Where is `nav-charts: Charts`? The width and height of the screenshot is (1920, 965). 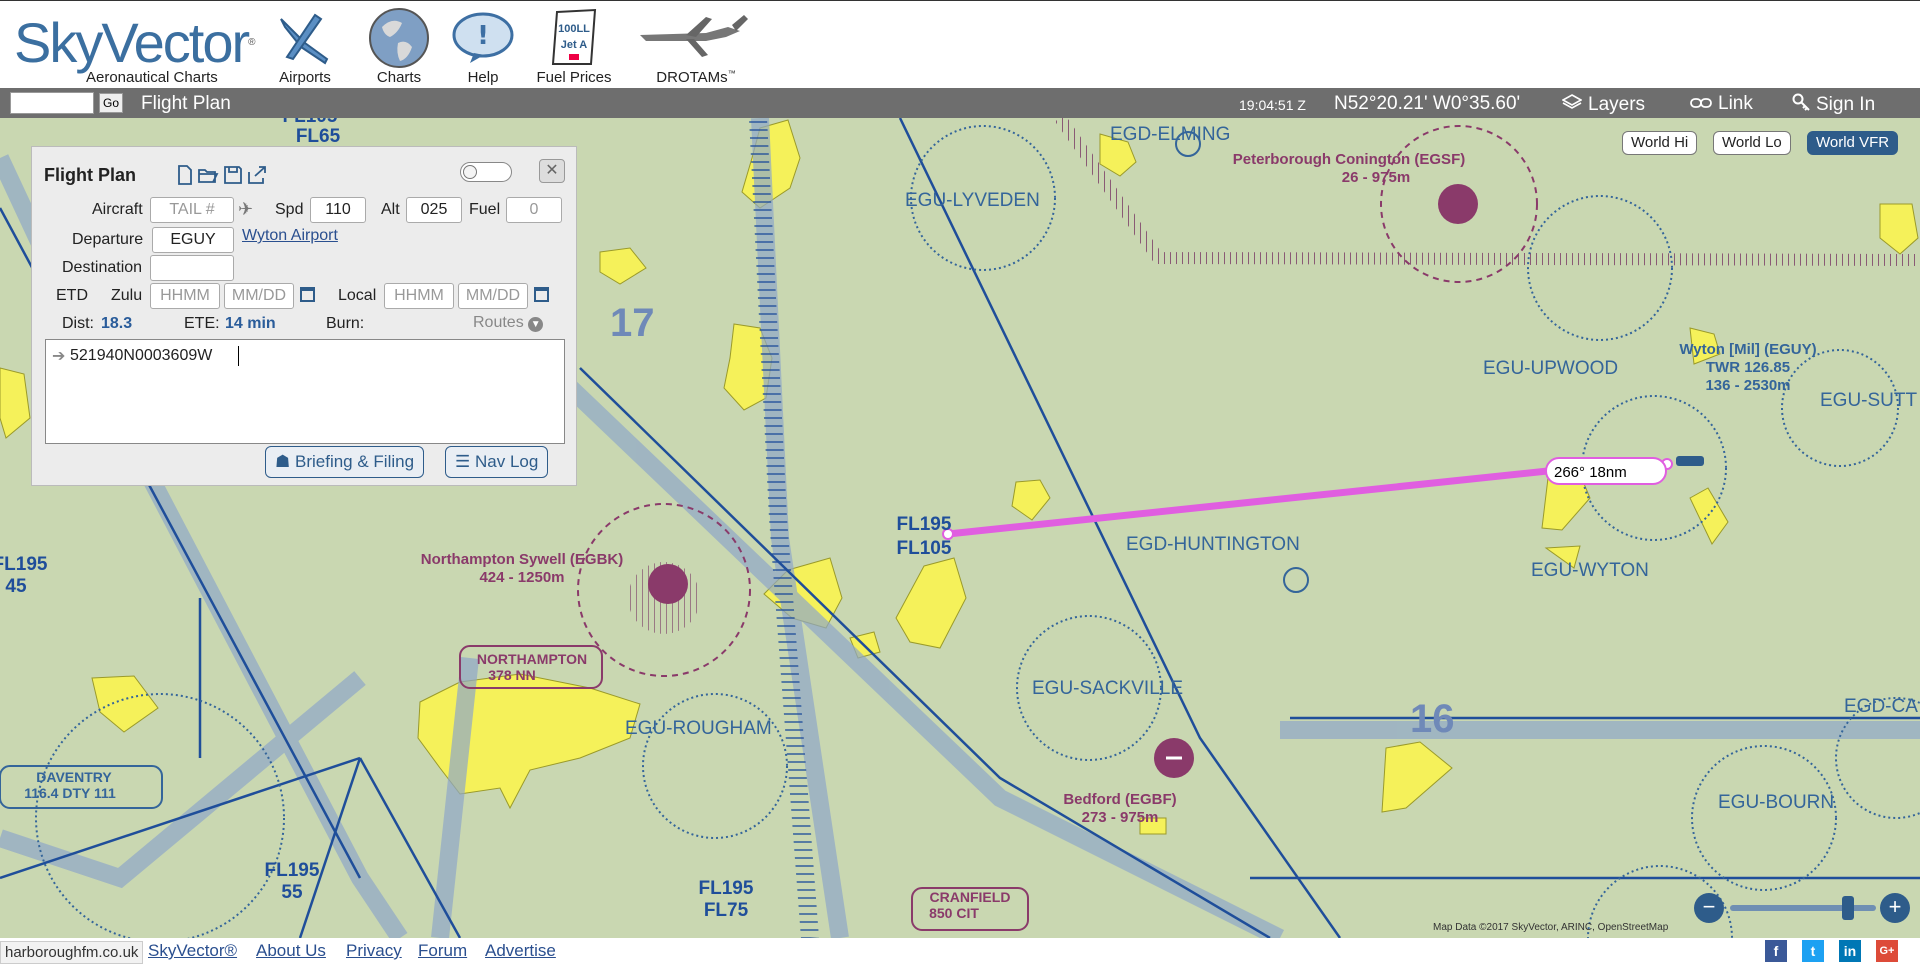
nav-charts: Charts is located at coordinates (399, 46).